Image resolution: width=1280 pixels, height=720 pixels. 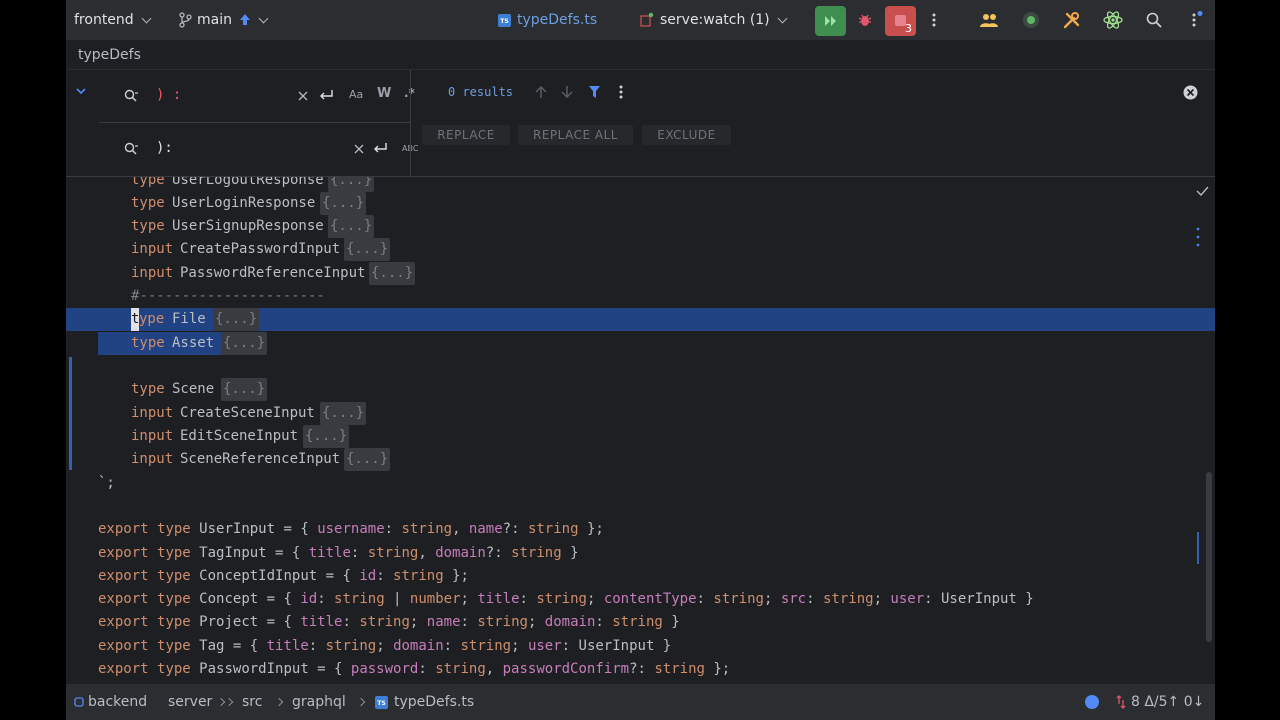 I want to click on debug-icon, so click(x=865, y=20).